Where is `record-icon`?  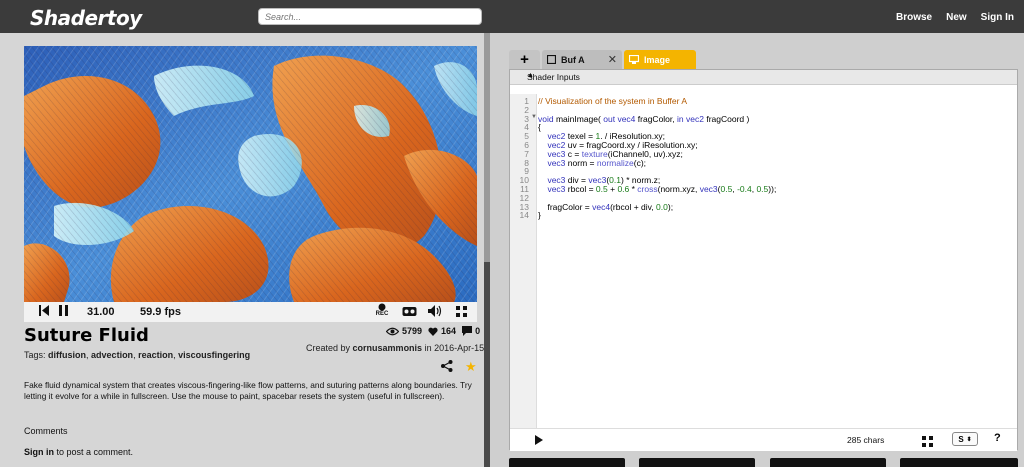
record-icon is located at coordinates (382, 307).